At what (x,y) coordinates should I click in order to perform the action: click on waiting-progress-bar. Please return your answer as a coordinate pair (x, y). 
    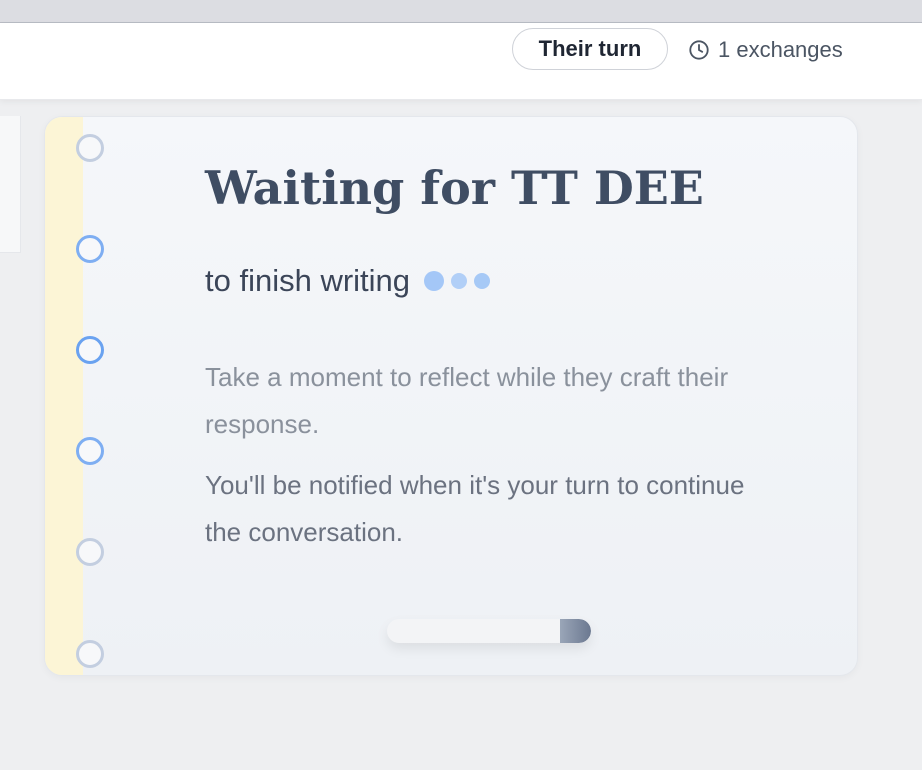
    Looking at the image, I should click on (489, 631).